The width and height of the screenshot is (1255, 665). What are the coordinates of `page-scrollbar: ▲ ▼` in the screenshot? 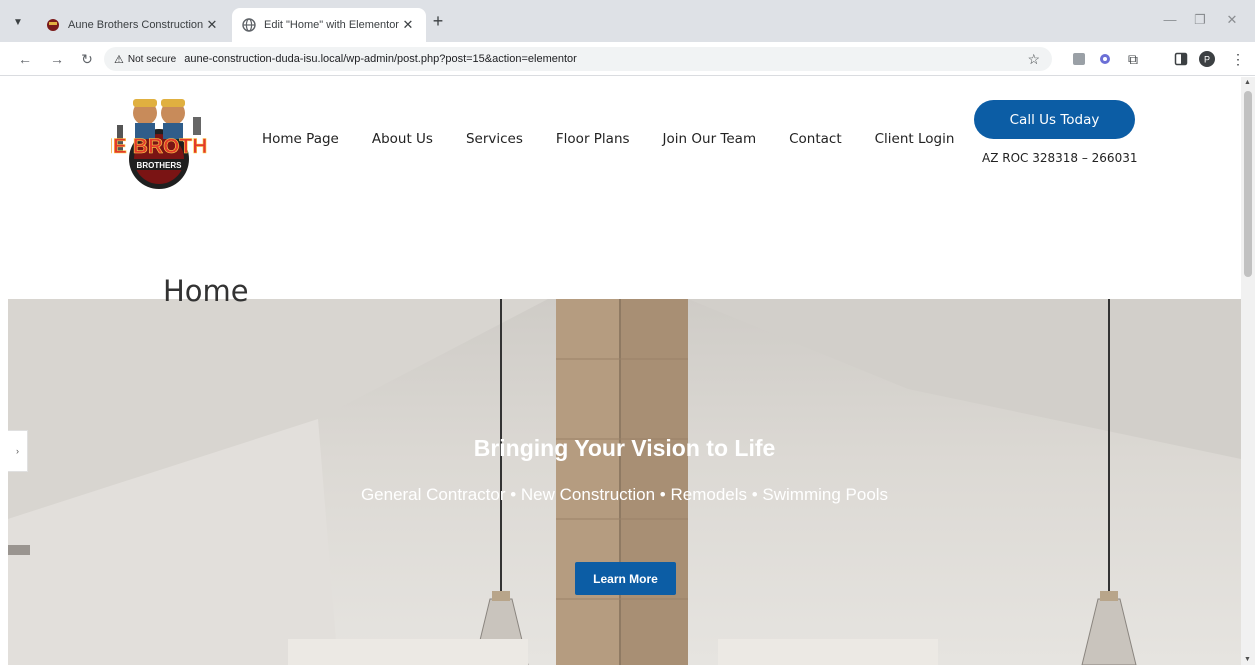 It's located at (1248, 371).